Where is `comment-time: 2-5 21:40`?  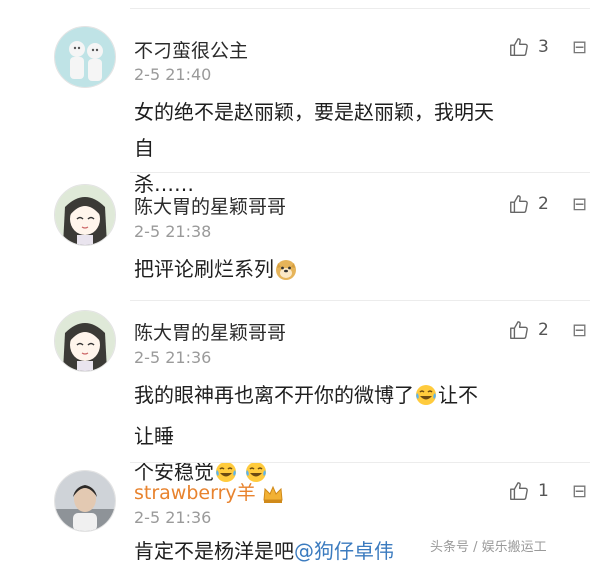
comment-time: 2-5 21:40 is located at coordinates (173, 74).